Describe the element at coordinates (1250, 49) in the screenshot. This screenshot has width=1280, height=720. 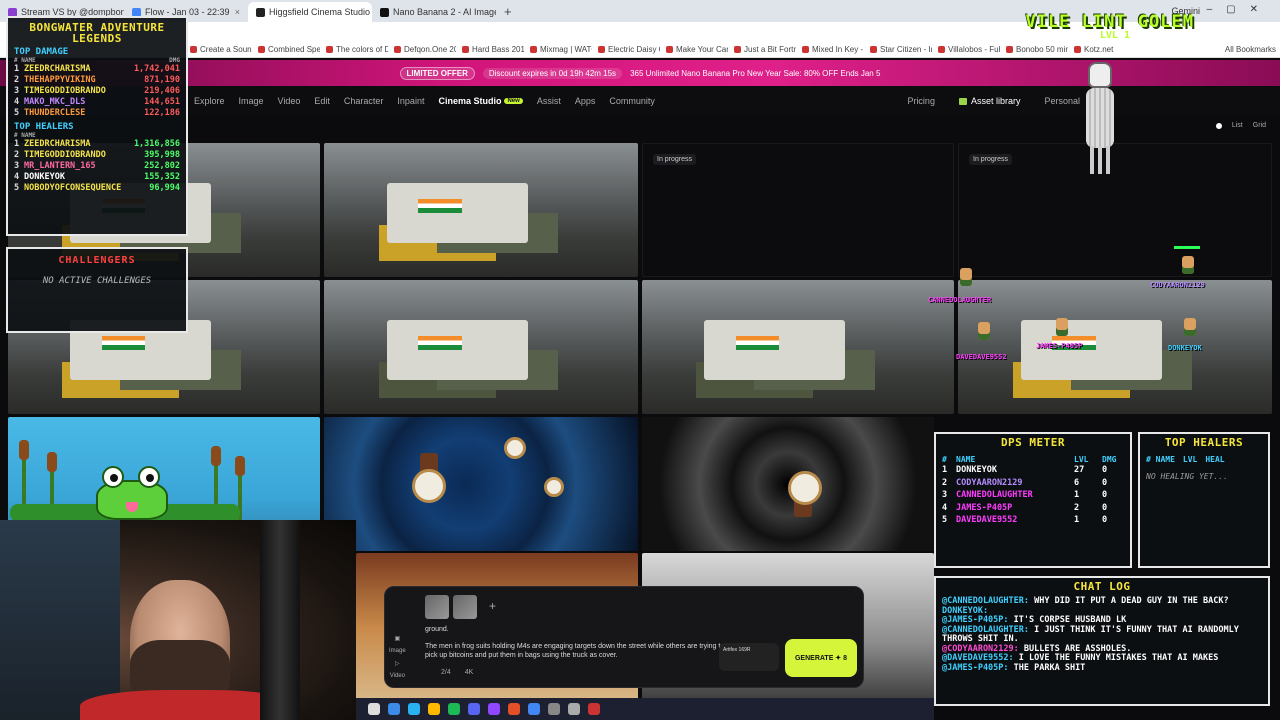
I see `all-bookmarks-button: All Bookmarks` at that location.